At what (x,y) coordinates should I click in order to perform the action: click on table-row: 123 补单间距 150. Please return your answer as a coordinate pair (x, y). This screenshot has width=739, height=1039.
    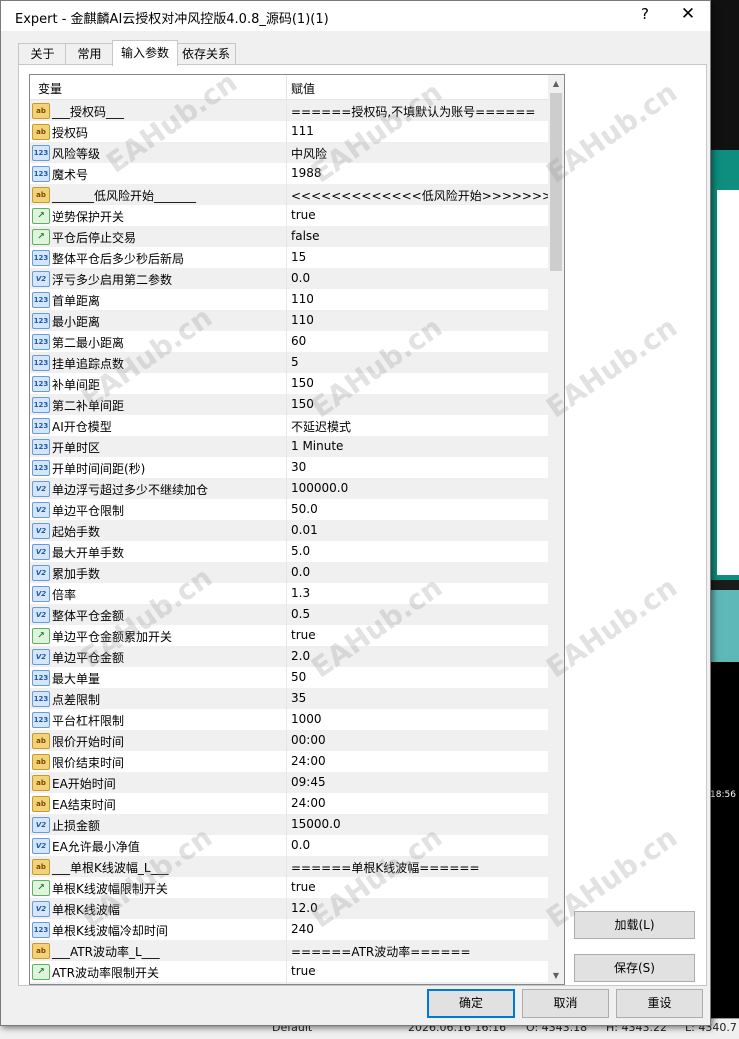
    Looking at the image, I should click on (289, 383).